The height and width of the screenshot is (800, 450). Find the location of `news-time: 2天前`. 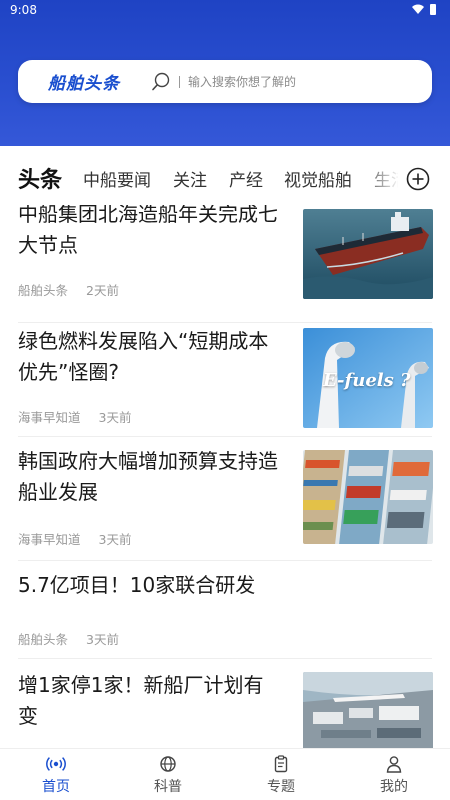

news-time: 2天前 is located at coordinates (102, 290).